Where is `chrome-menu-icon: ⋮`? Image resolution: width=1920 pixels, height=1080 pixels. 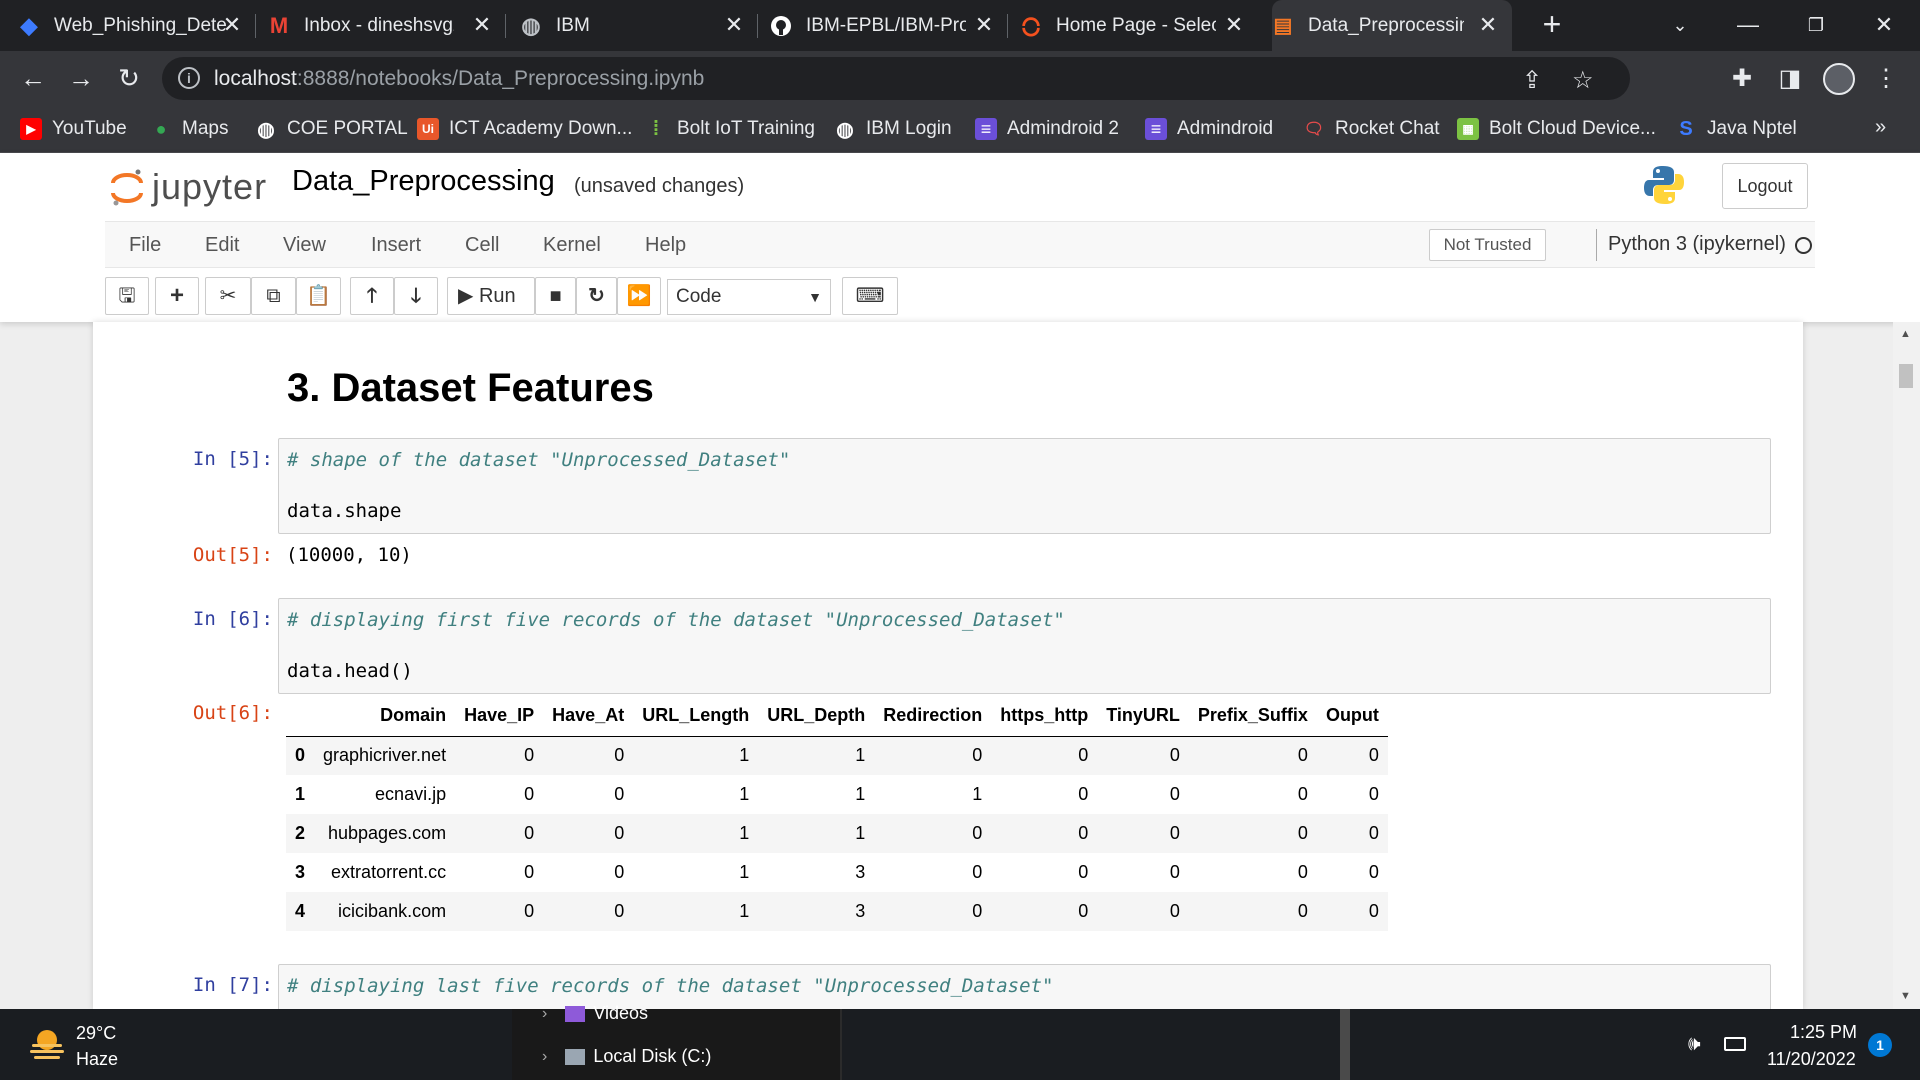
chrome-menu-icon: ⋮ is located at coordinates (1886, 79).